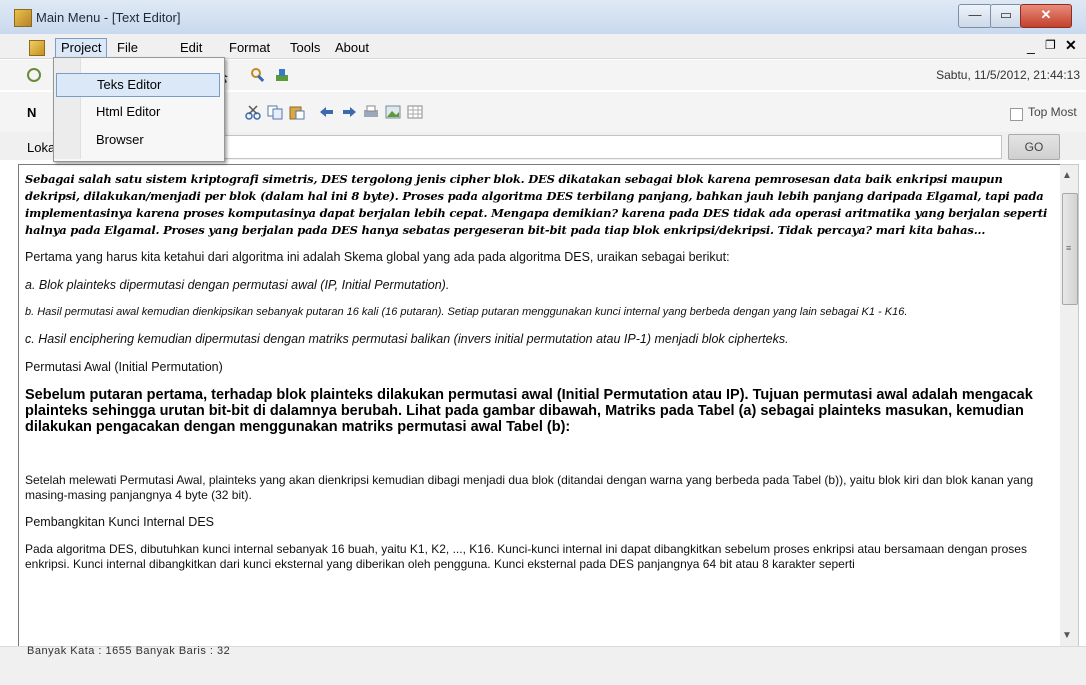 This screenshot has height=685, width=1086. I want to click on window-title: Main Menu - [Text Editor], so click(108, 17).